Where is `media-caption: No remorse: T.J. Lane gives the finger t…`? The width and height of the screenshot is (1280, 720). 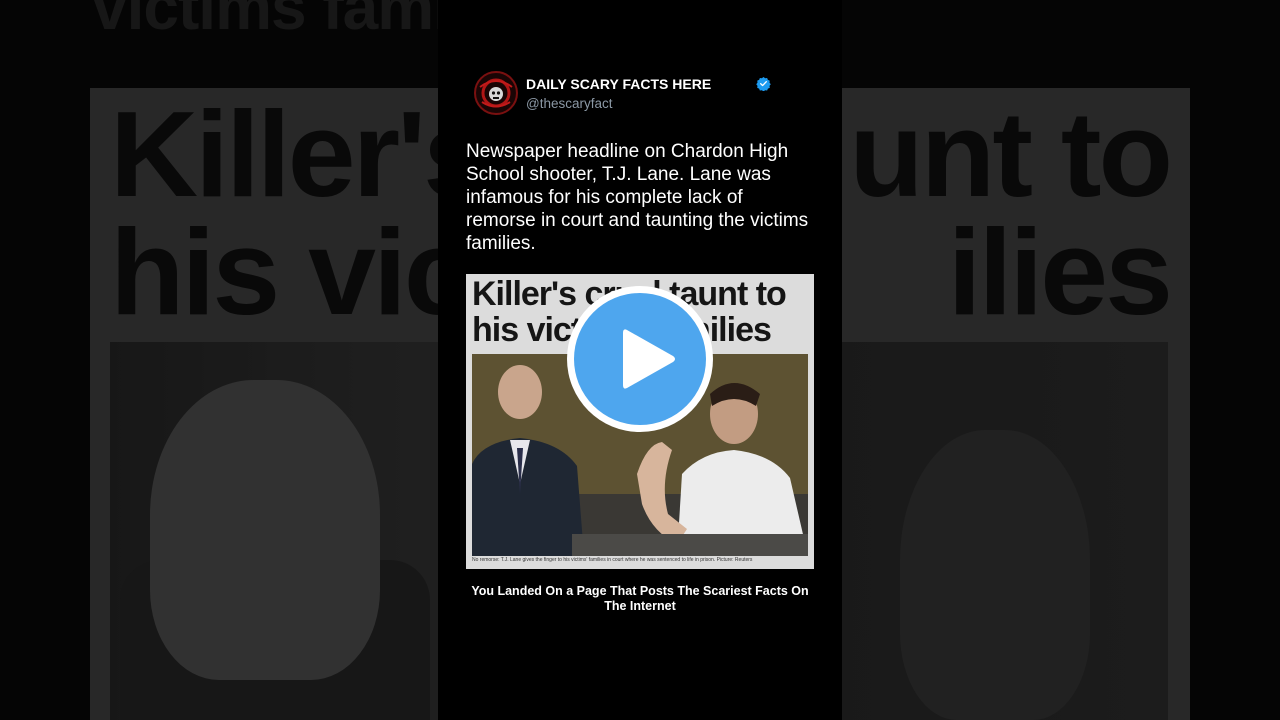 media-caption: No remorse: T.J. Lane gives the finger t… is located at coordinates (612, 560).